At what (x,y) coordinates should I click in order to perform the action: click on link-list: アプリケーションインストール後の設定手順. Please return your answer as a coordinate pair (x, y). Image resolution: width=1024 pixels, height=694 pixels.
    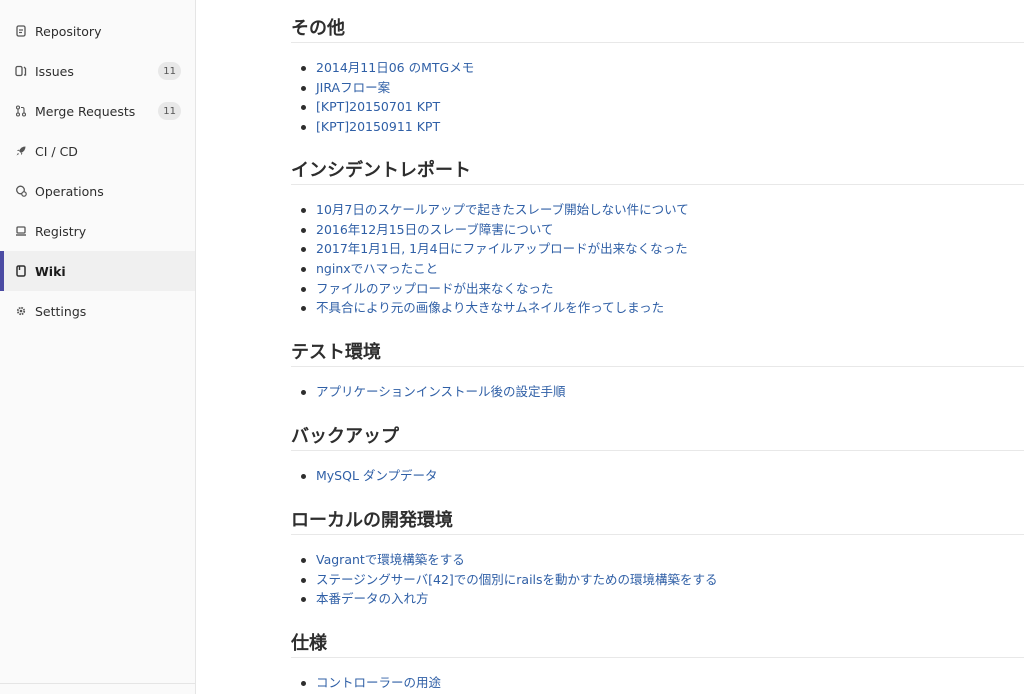
    Looking at the image, I should click on (657, 392).